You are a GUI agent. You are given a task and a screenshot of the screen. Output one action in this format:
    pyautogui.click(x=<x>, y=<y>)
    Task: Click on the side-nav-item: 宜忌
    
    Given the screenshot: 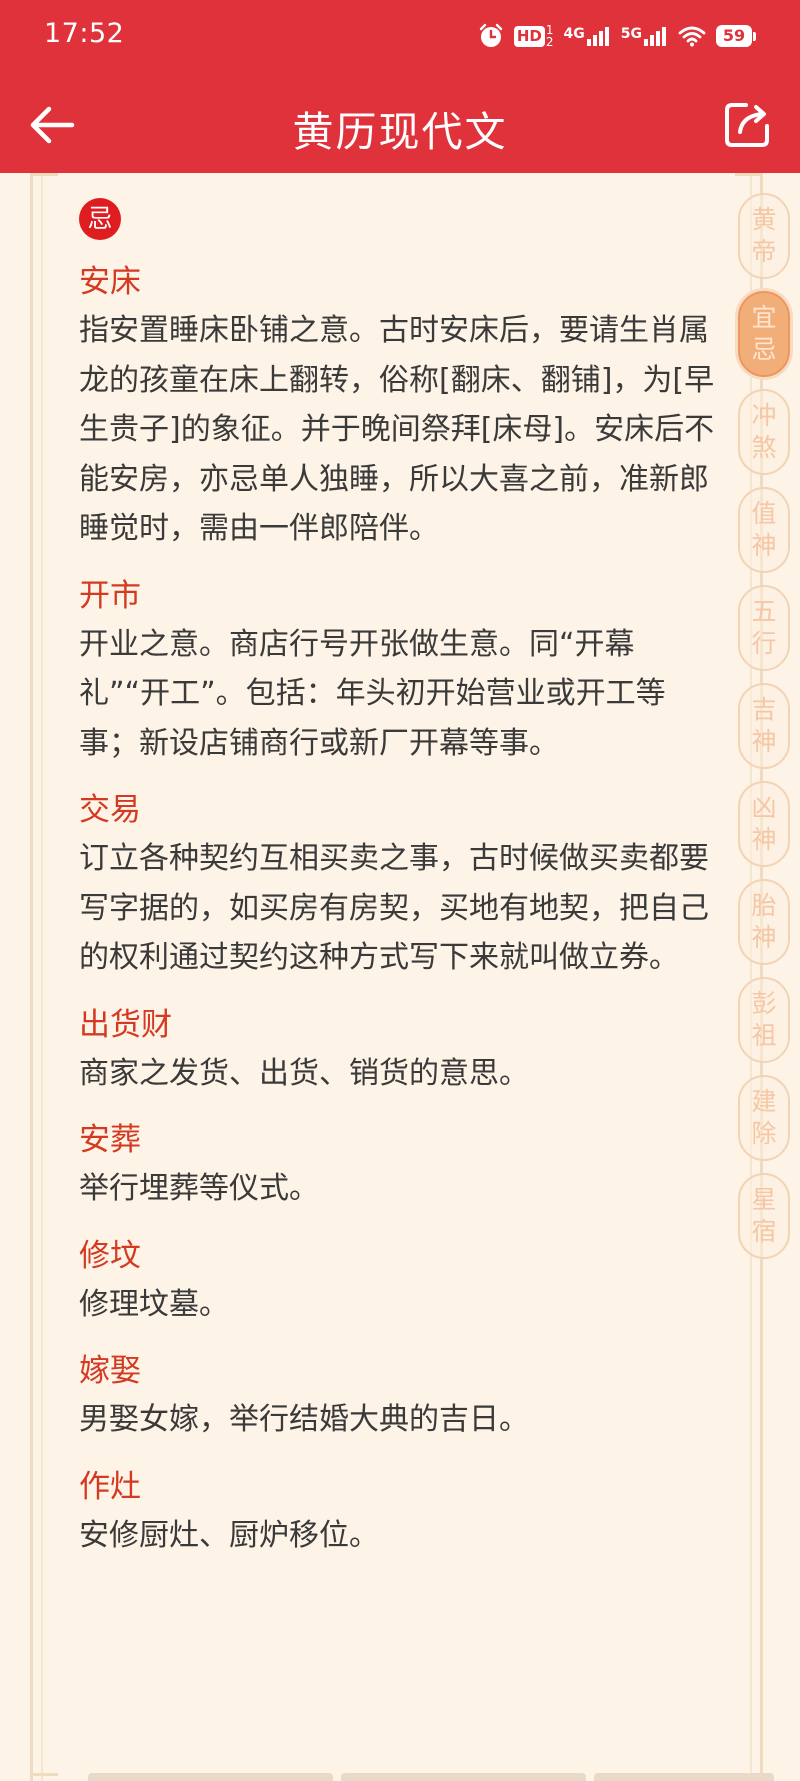 What is the action you would take?
    pyautogui.click(x=764, y=334)
    